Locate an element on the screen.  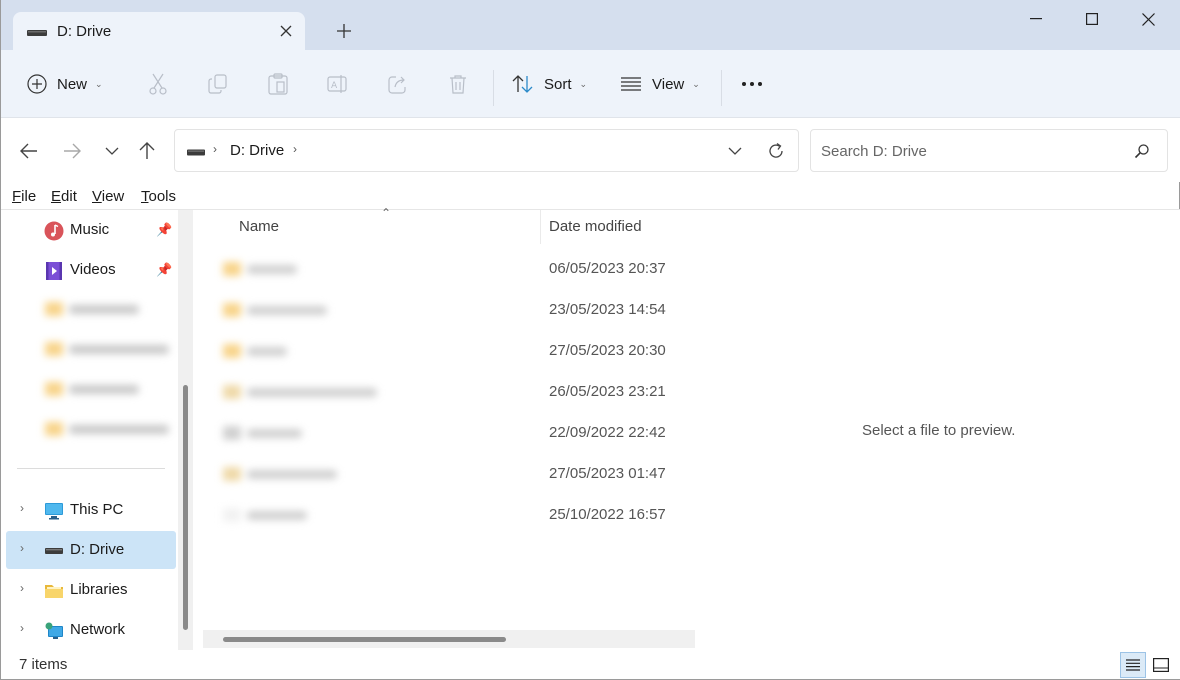
sort-button: Sort ⌄ is located at coordinates (549, 84).